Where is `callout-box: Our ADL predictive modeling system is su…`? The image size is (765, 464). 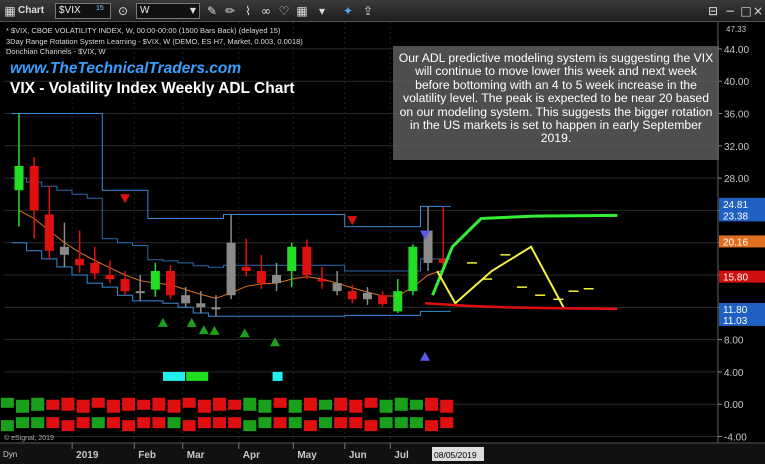
callout-box: Our ADL predictive modeling system is su… is located at coordinates (556, 103).